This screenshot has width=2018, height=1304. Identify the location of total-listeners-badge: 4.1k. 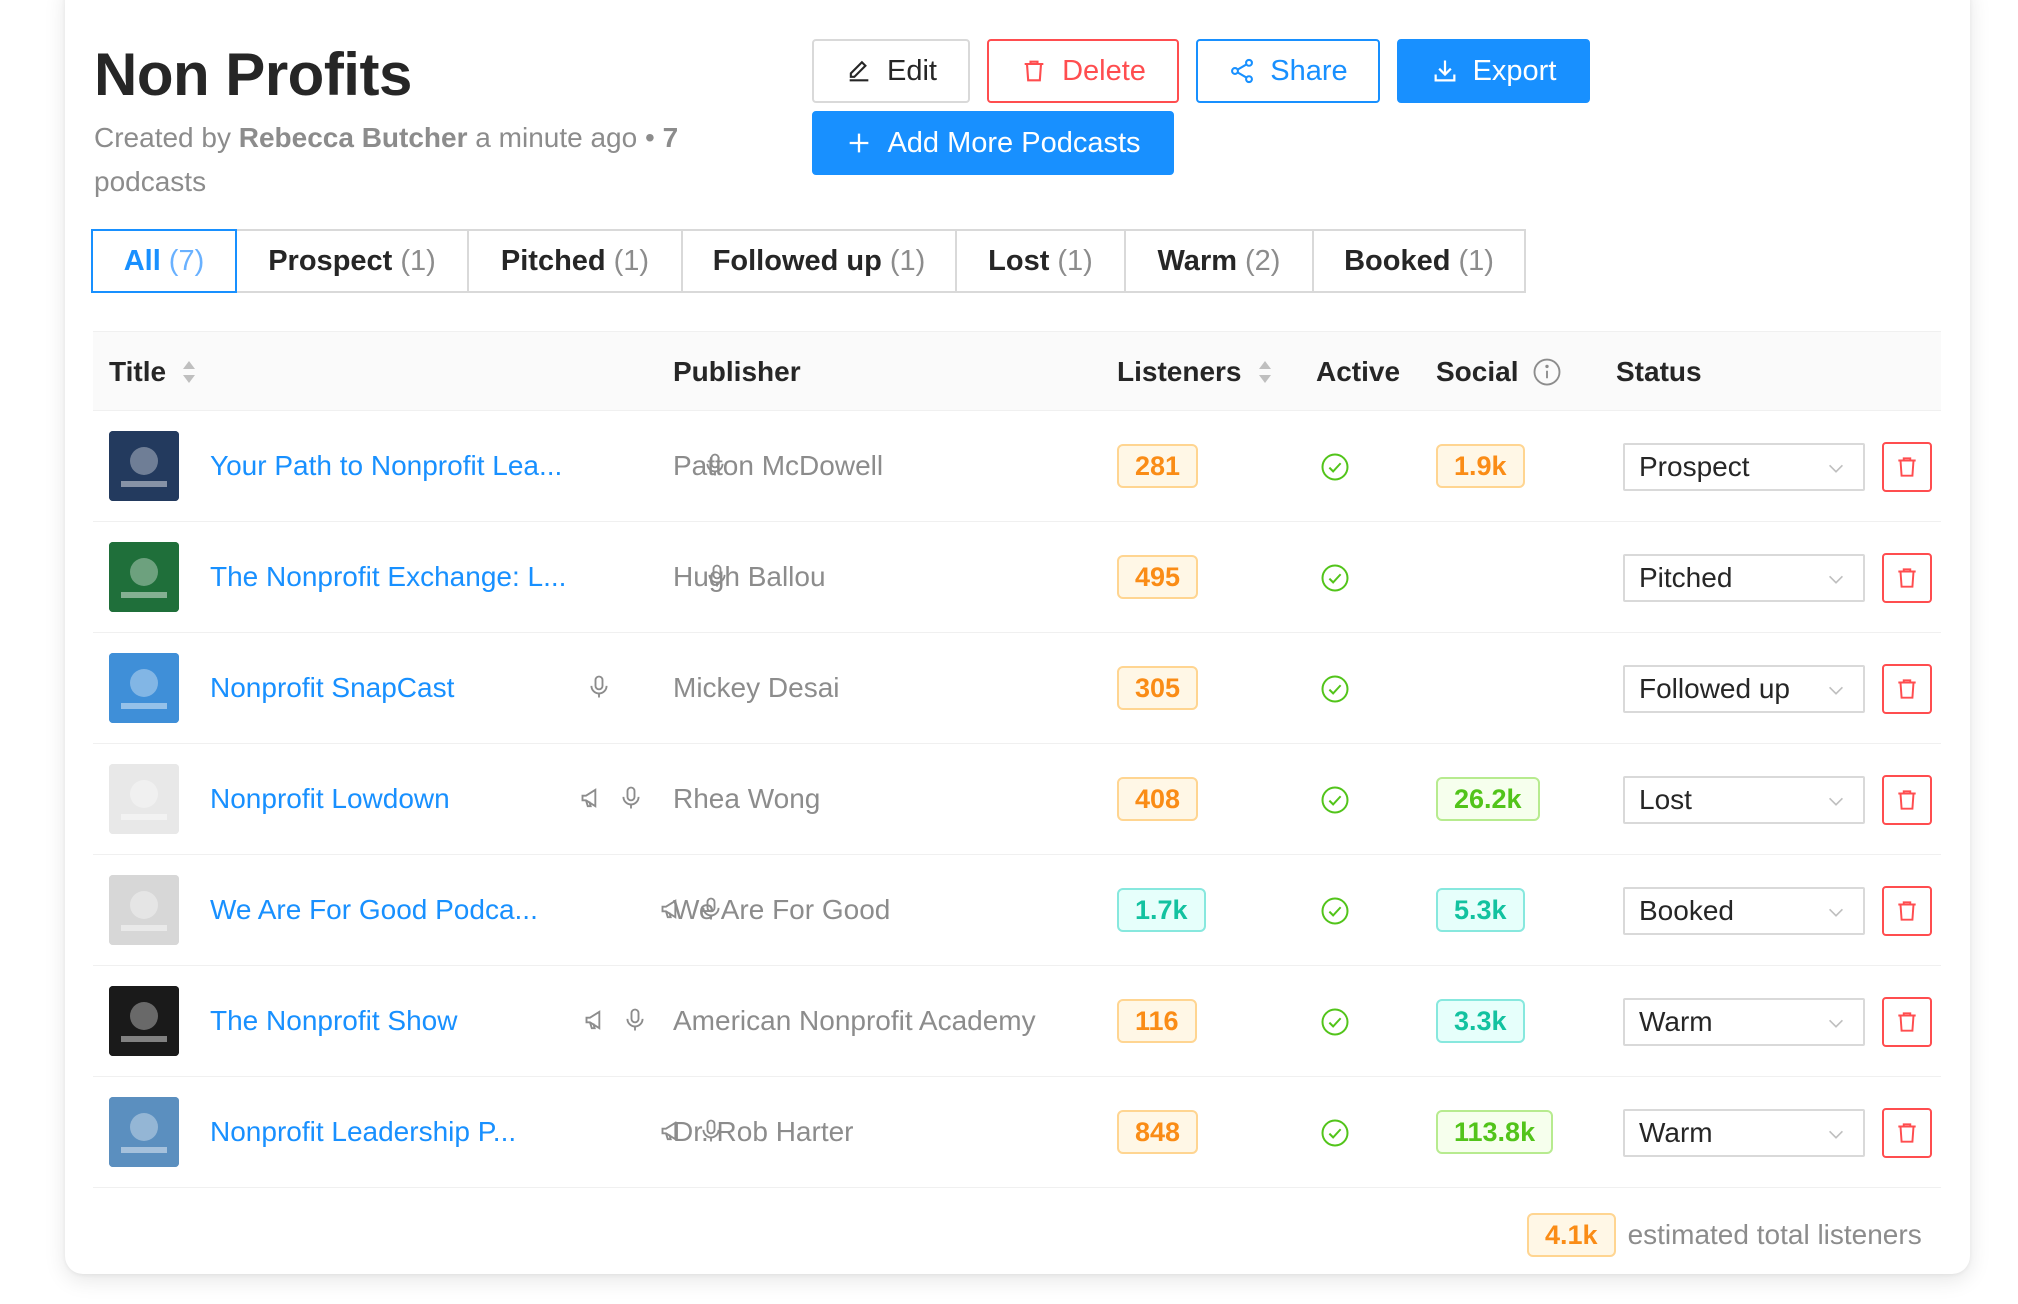
(1571, 1235).